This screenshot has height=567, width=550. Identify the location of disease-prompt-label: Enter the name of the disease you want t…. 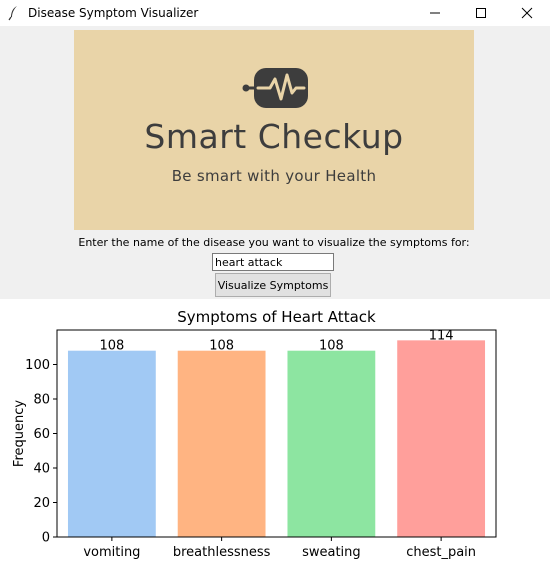
(274, 242).